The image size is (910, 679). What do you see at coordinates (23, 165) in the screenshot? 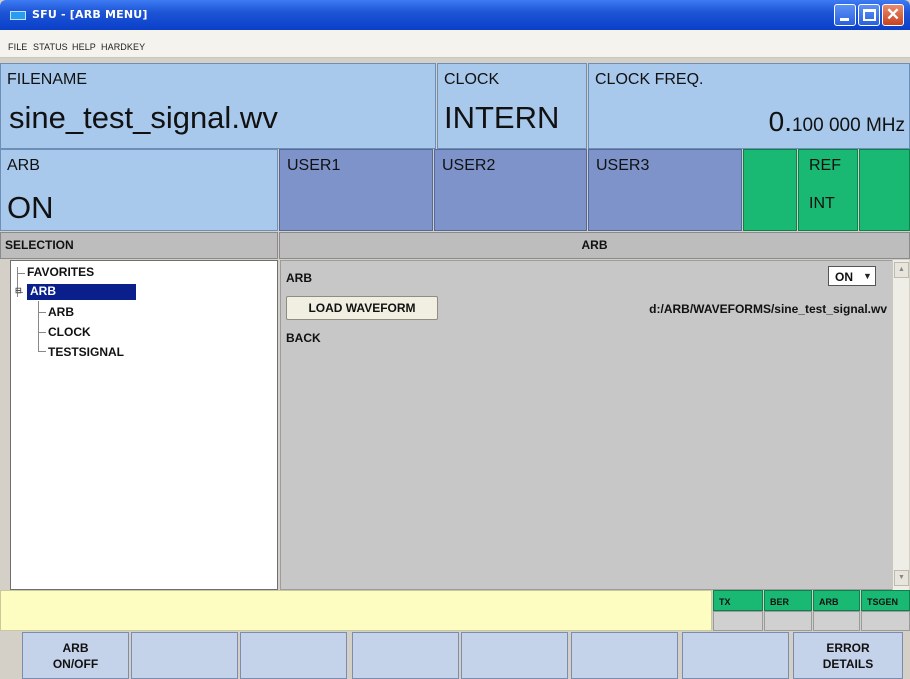
I see `arb-state-label: ARB` at bounding box center [23, 165].